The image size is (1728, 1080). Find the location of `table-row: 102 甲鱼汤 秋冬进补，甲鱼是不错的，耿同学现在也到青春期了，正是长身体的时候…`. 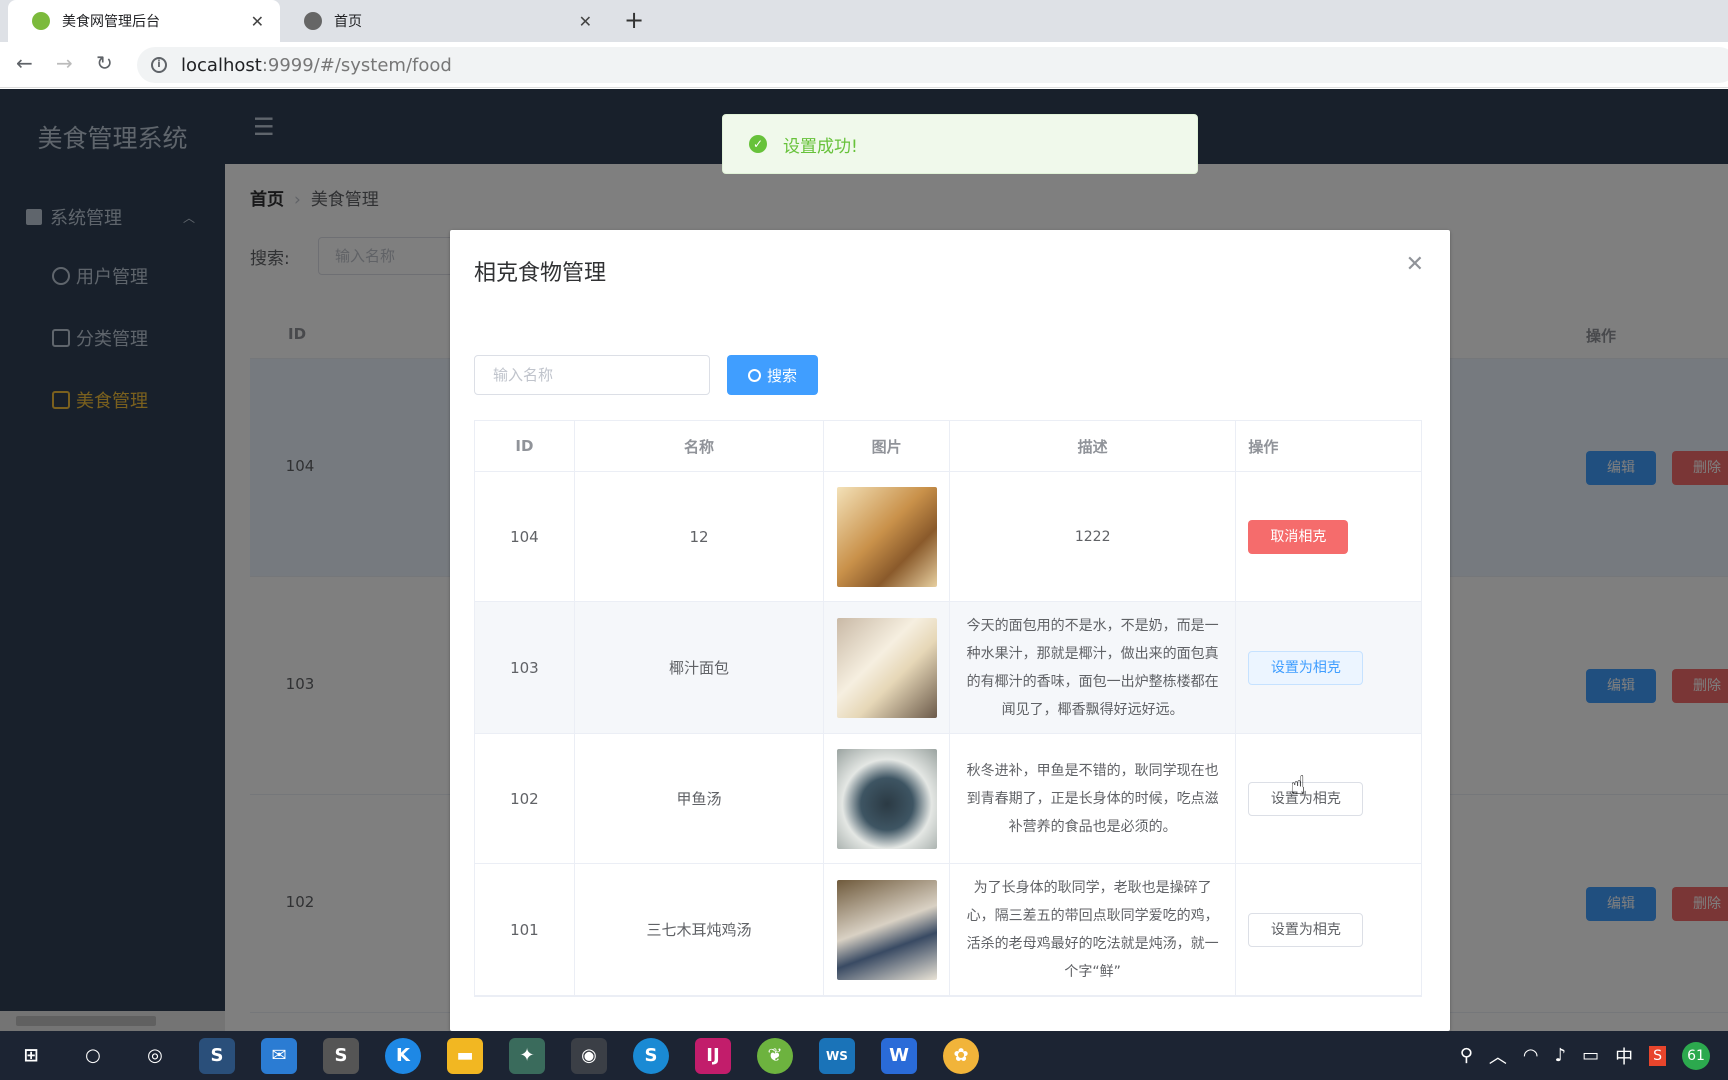

table-row: 102 甲鱼汤 秋冬进补，甲鱼是不错的，耿同学现在也到青春期了，正是长身体的时候… is located at coordinates (948, 799).